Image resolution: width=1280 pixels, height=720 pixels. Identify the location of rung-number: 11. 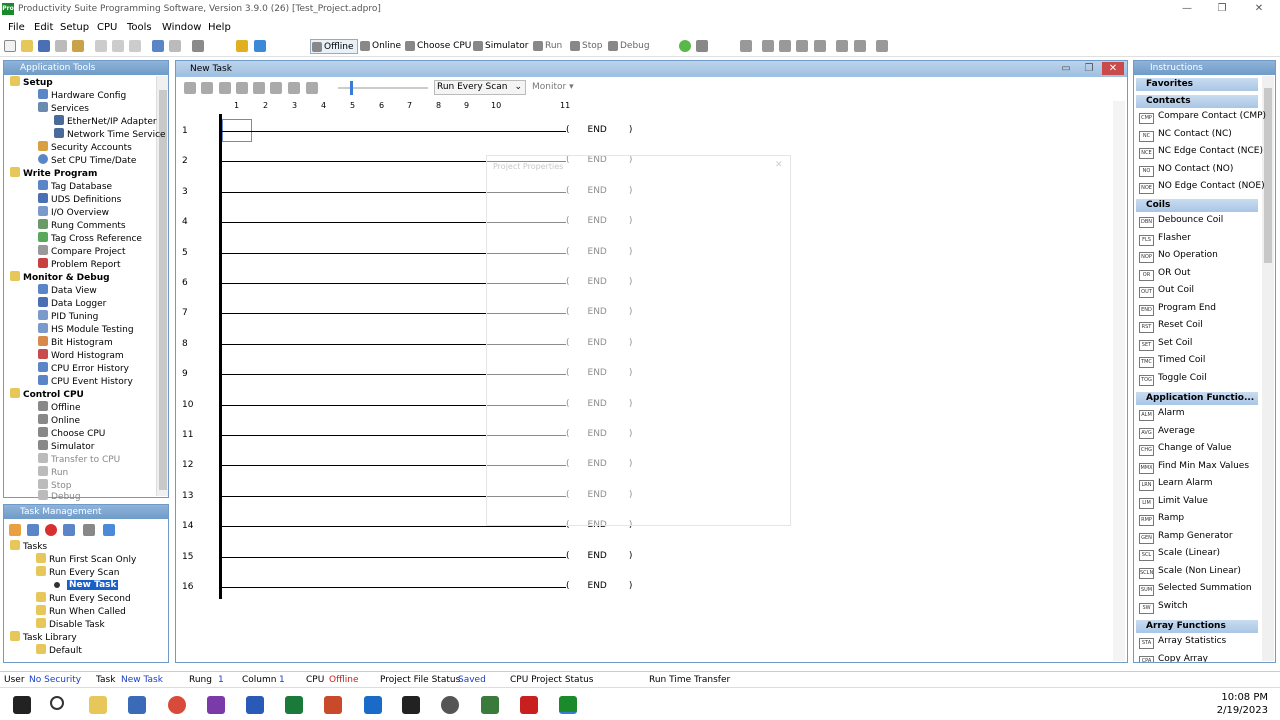
(187, 435).